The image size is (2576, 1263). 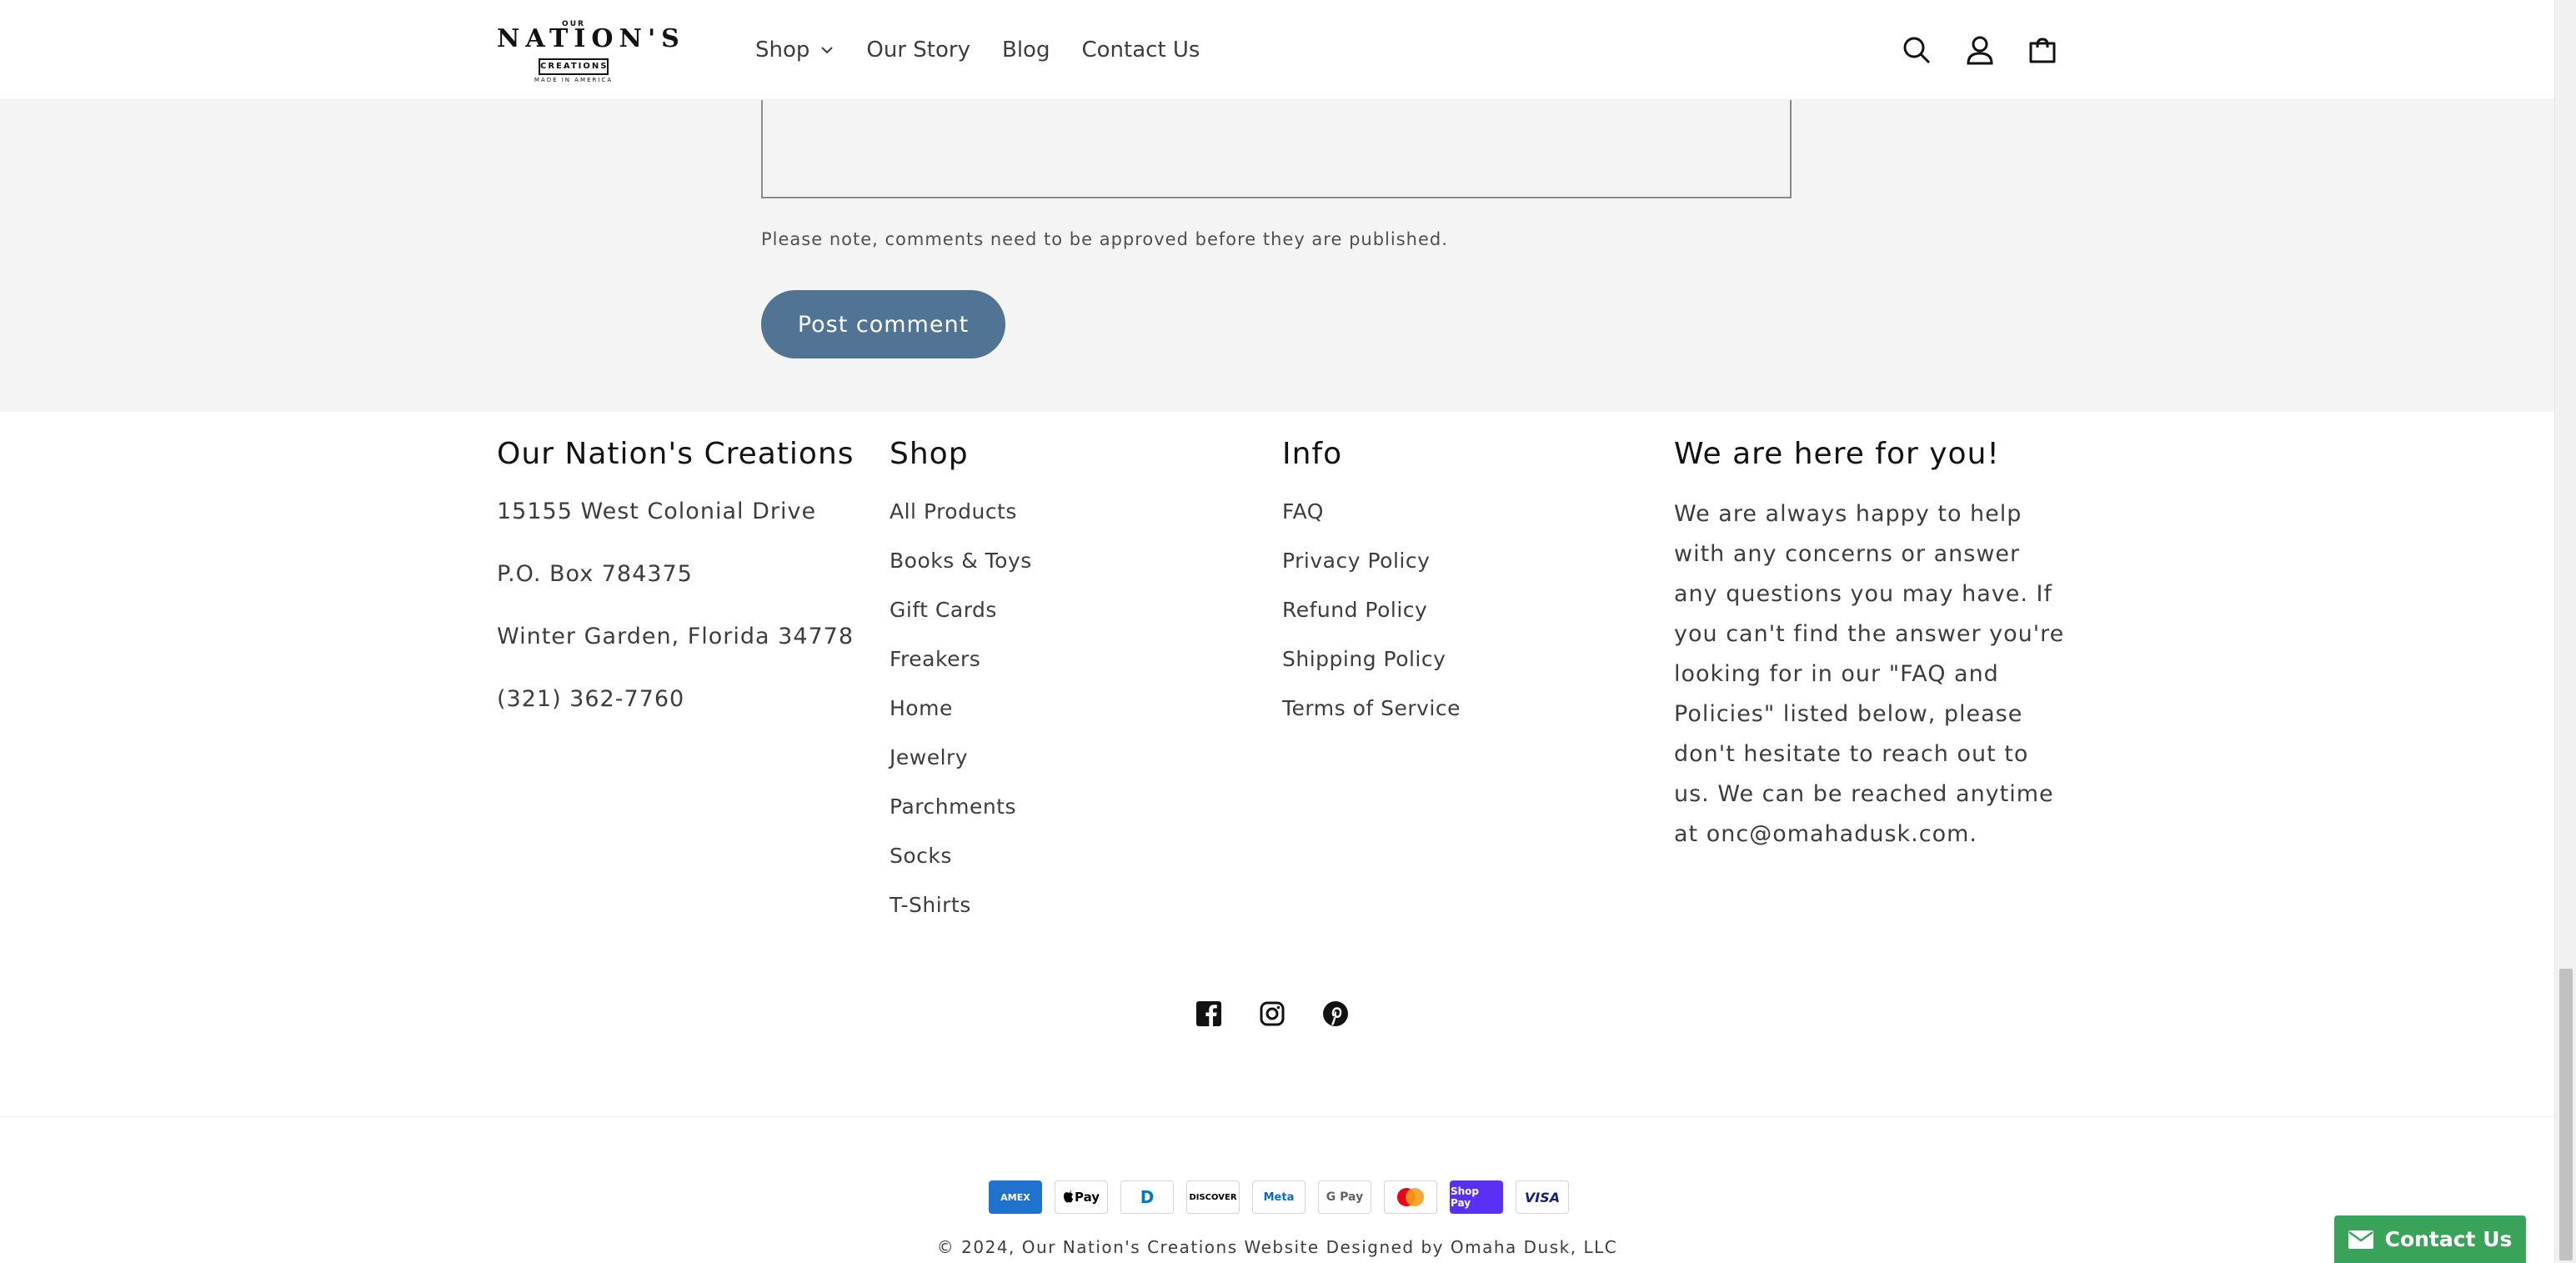 I want to click on nav-blog: Blog, so click(x=1026, y=50).